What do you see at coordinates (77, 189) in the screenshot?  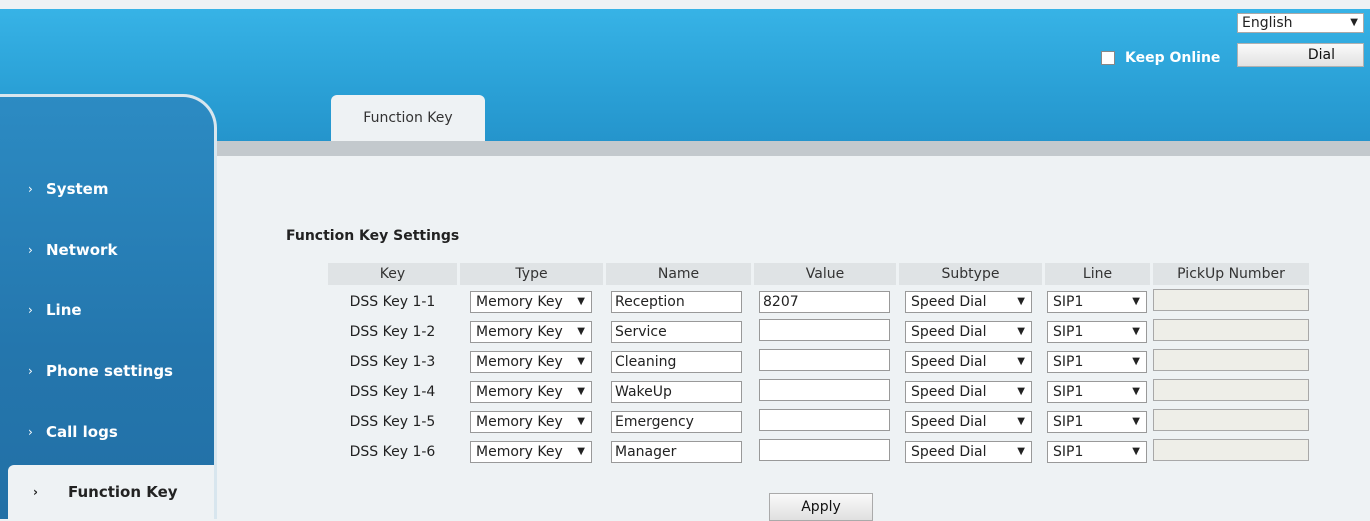 I see `sidebar-item-label: System` at bounding box center [77, 189].